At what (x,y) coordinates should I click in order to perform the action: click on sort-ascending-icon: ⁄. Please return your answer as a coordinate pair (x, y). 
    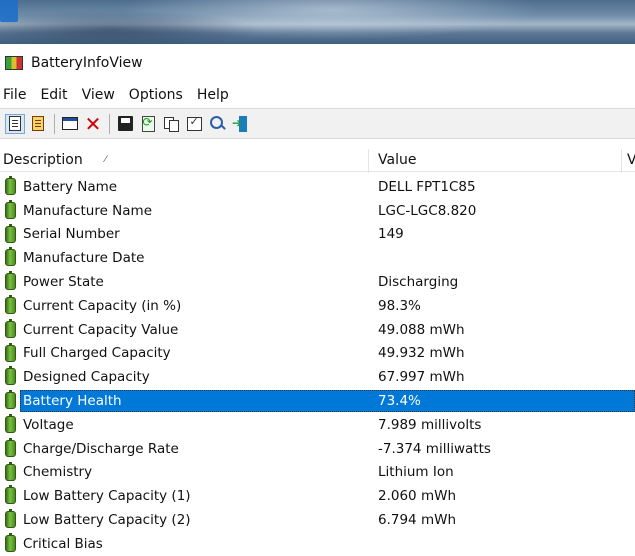
    Looking at the image, I should click on (105, 160).